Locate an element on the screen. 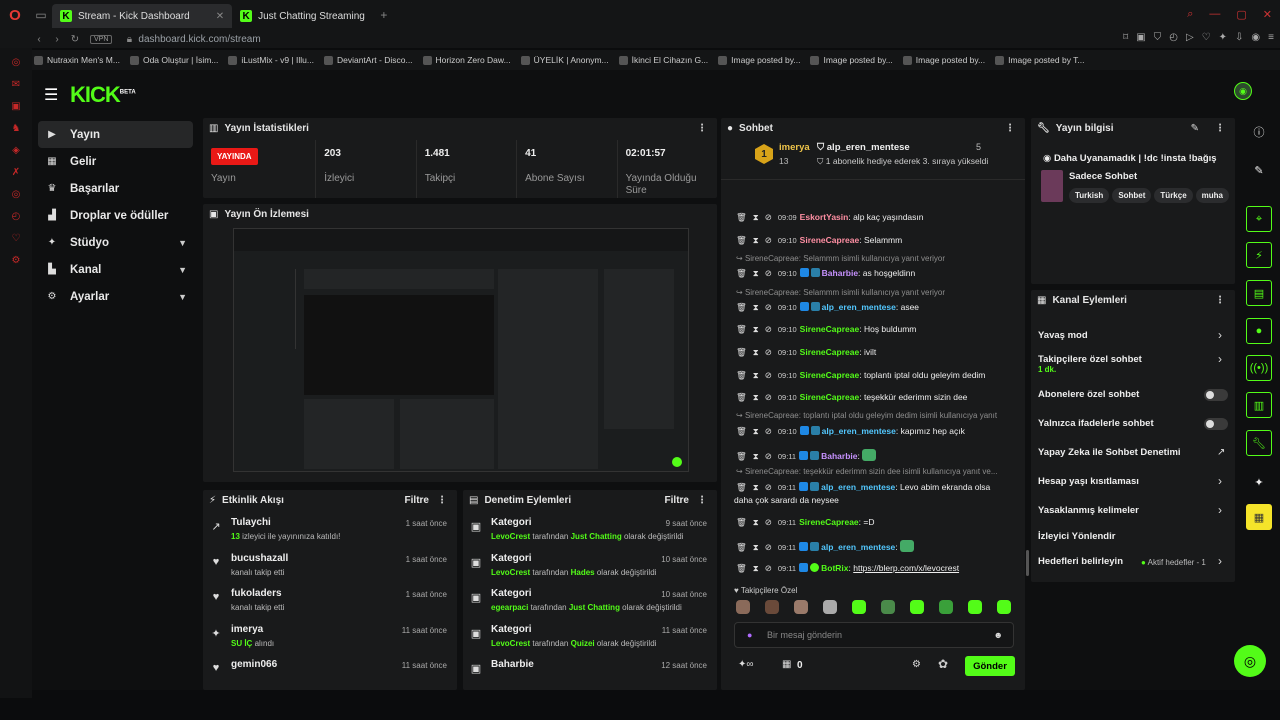 Image resolution: width=1280 pixels, height=720 pixels. channel-action: Yasaklanmış kelimeler is located at coordinates (1088, 510).